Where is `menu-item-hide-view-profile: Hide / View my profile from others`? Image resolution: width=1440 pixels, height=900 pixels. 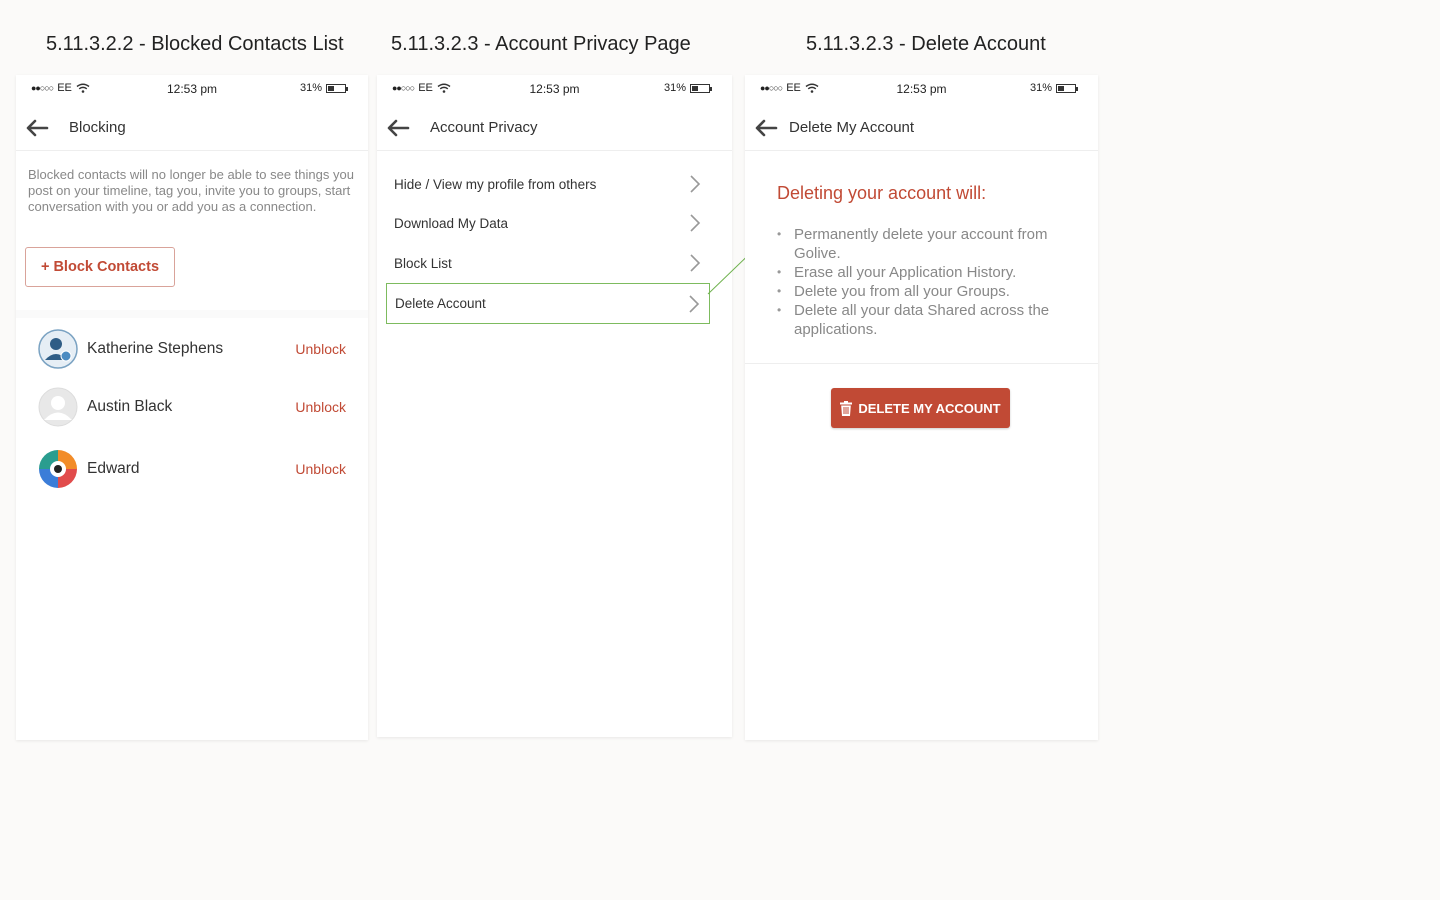
menu-item-hide-view-profile: Hide / View my profile from others is located at coordinates (548, 184).